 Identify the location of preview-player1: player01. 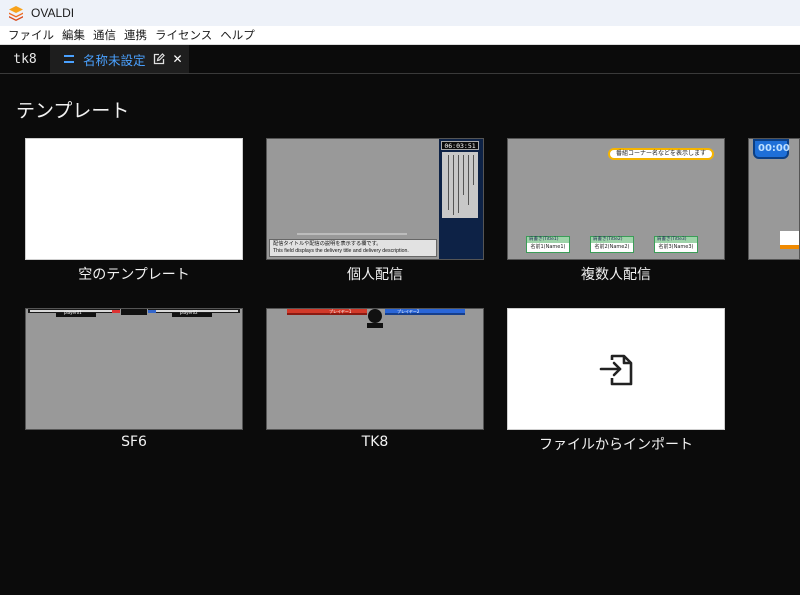
(73, 312).